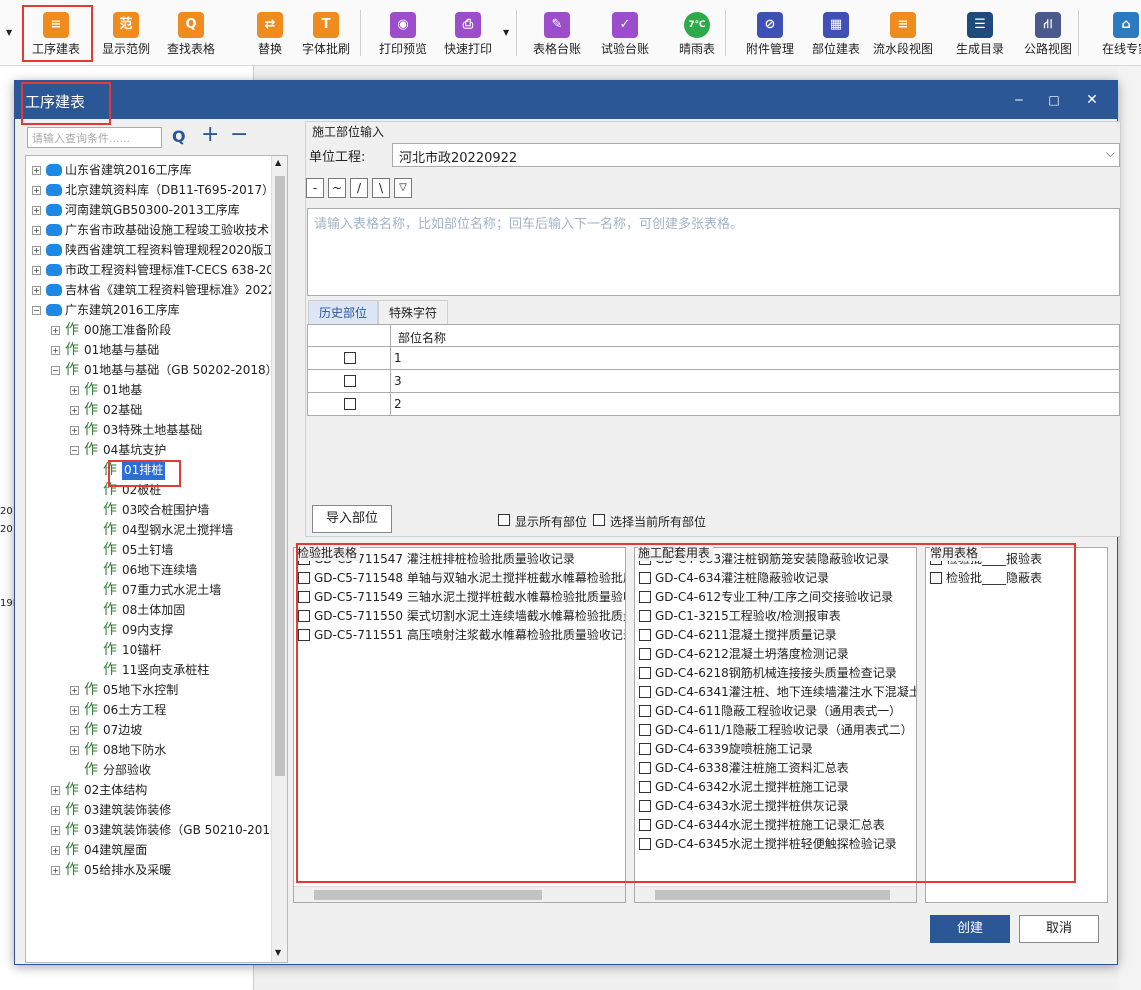 The width and height of the screenshot is (1141, 990). I want to click on tree-item: + 作 00施工准备阶段, so click(149, 330).